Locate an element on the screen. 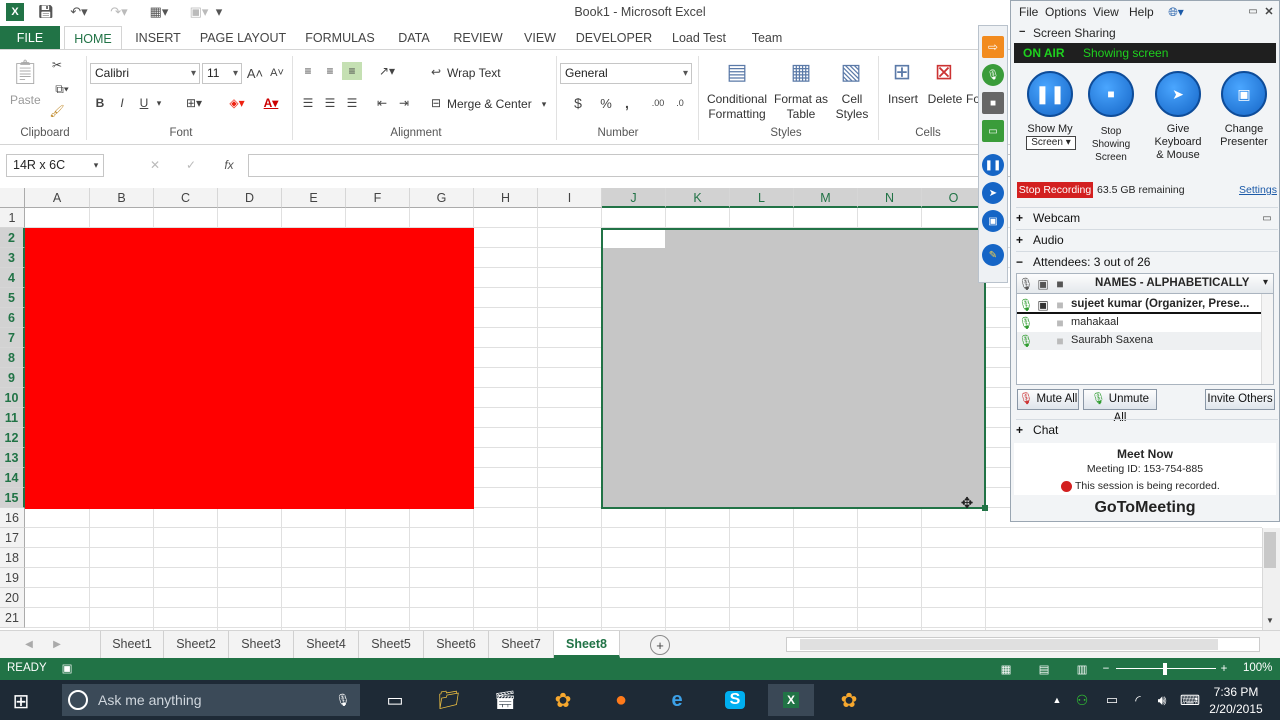  increase-decimal-icon: .00 is located at coordinates (658, 103).